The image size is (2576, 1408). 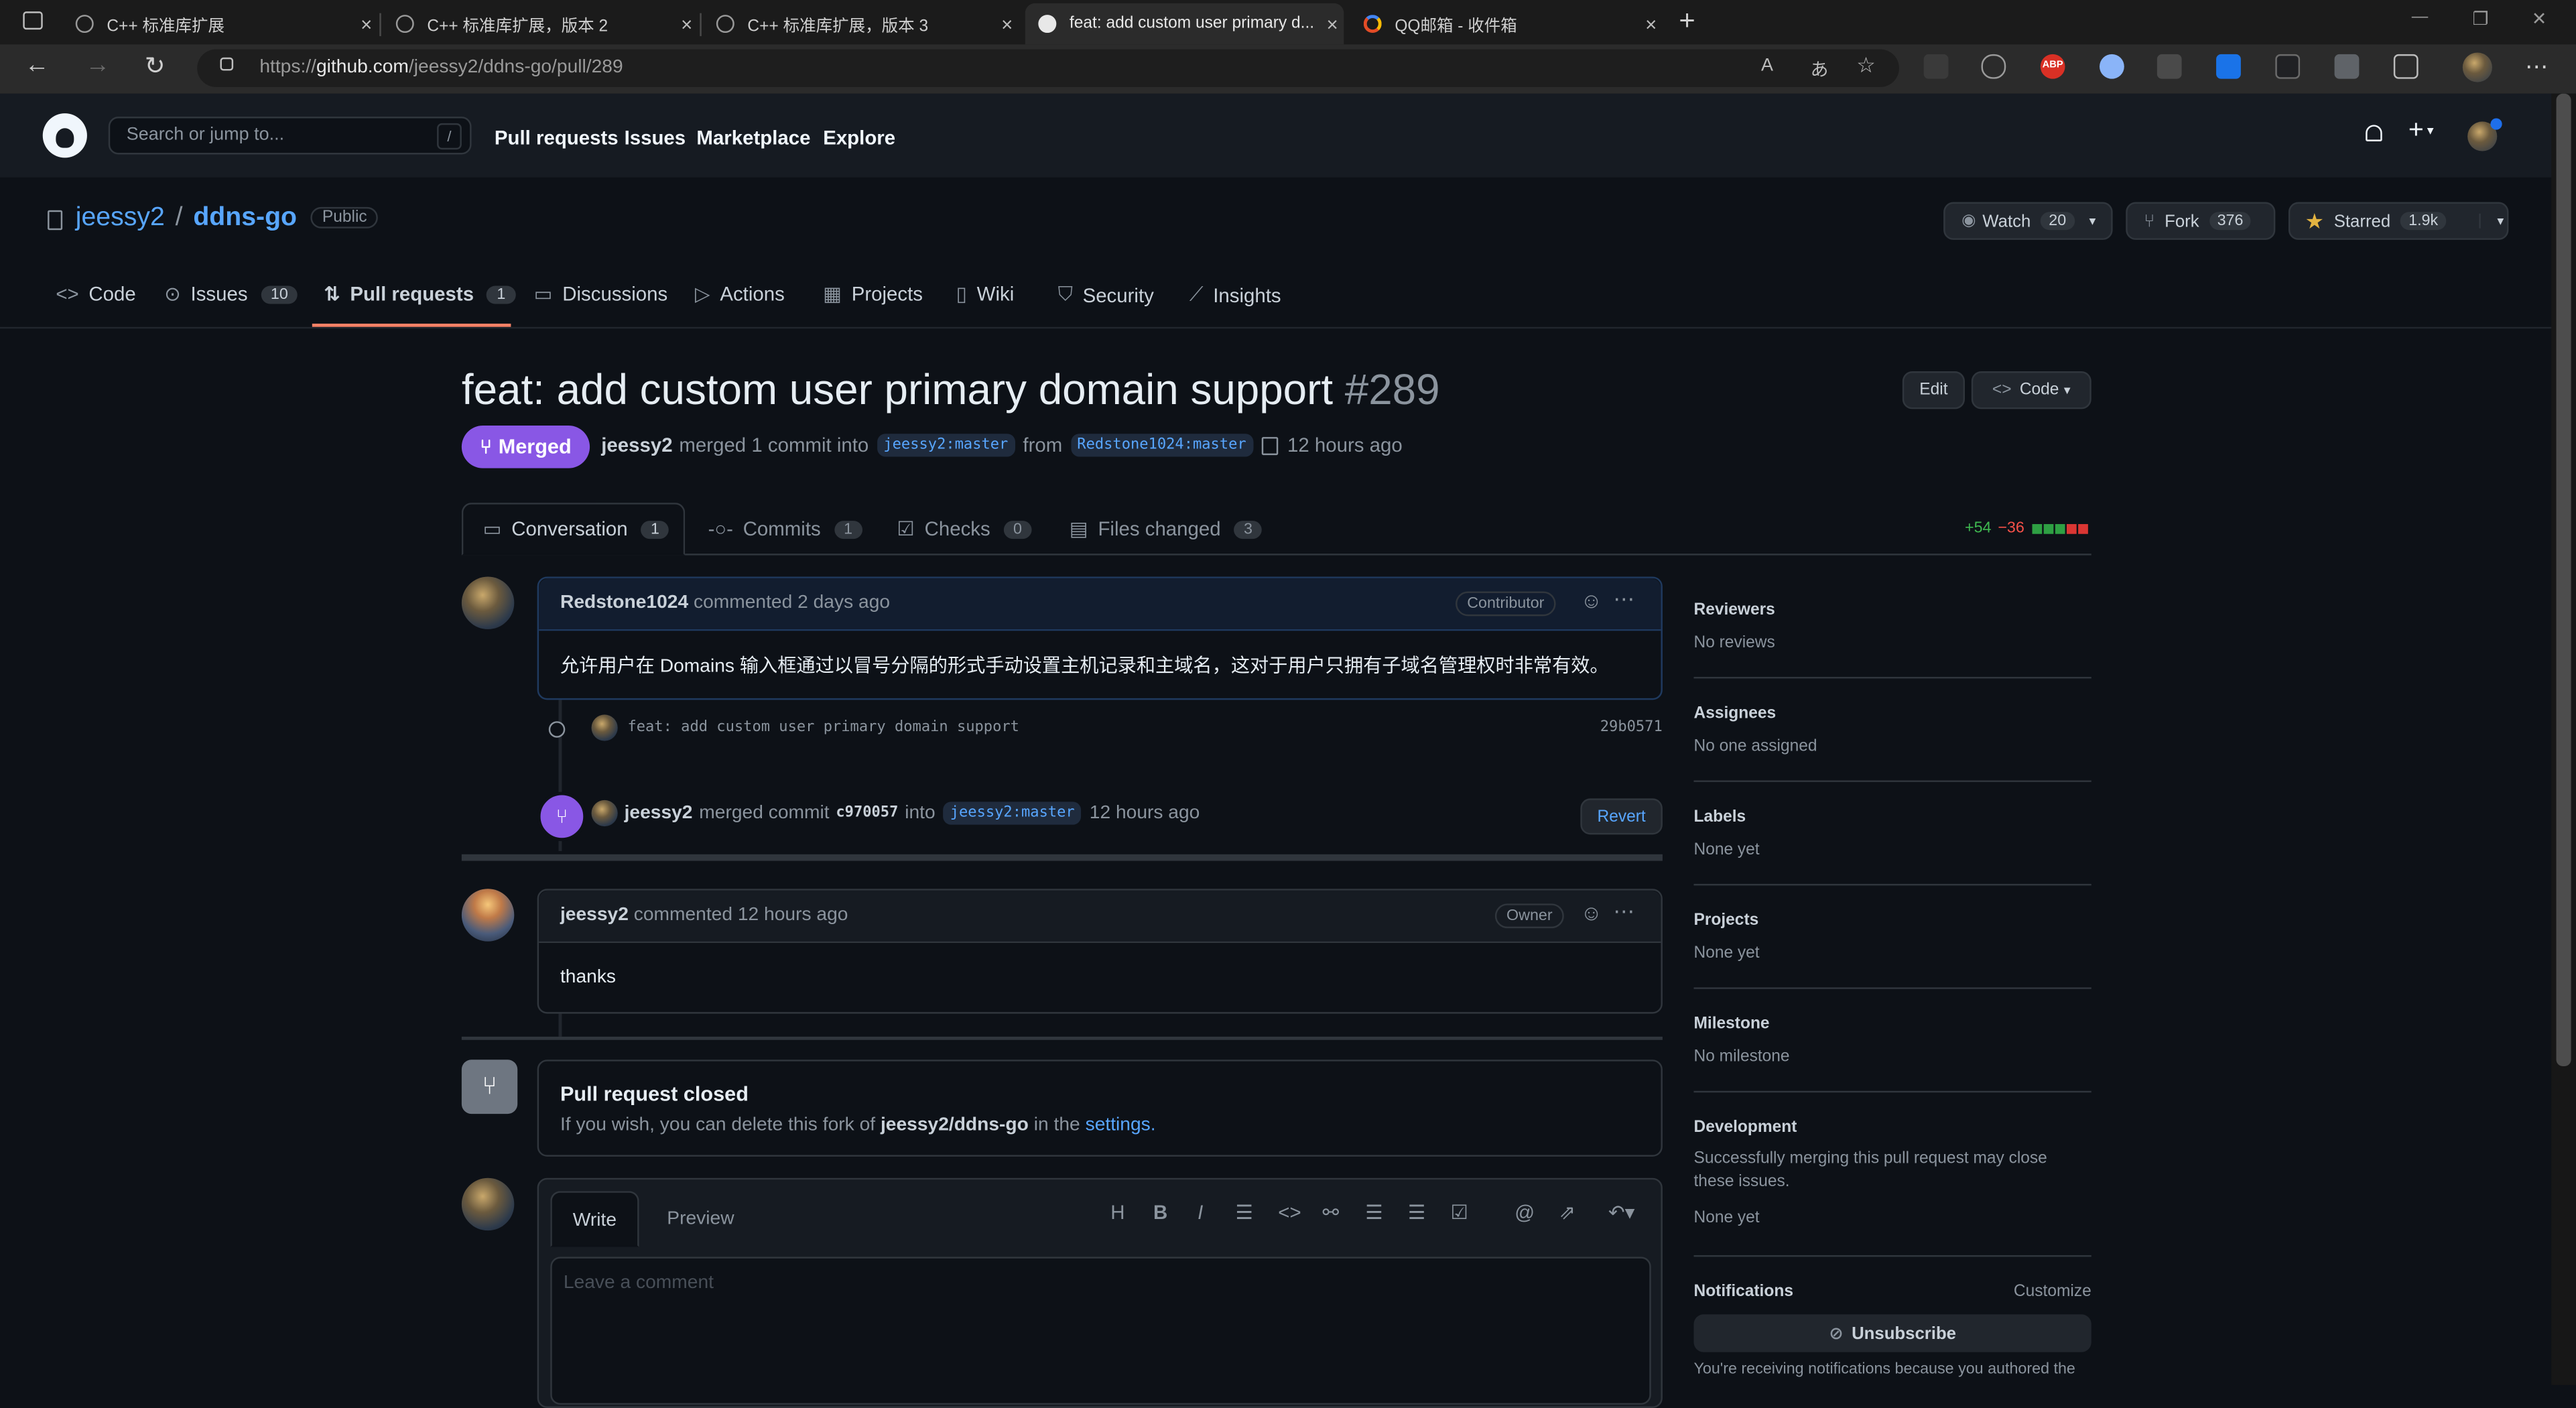 What do you see at coordinates (1166, 529) in the screenshot?
I see `tab-files-changed: ▤ Files changed 3` at bounding box center [1166, 529].